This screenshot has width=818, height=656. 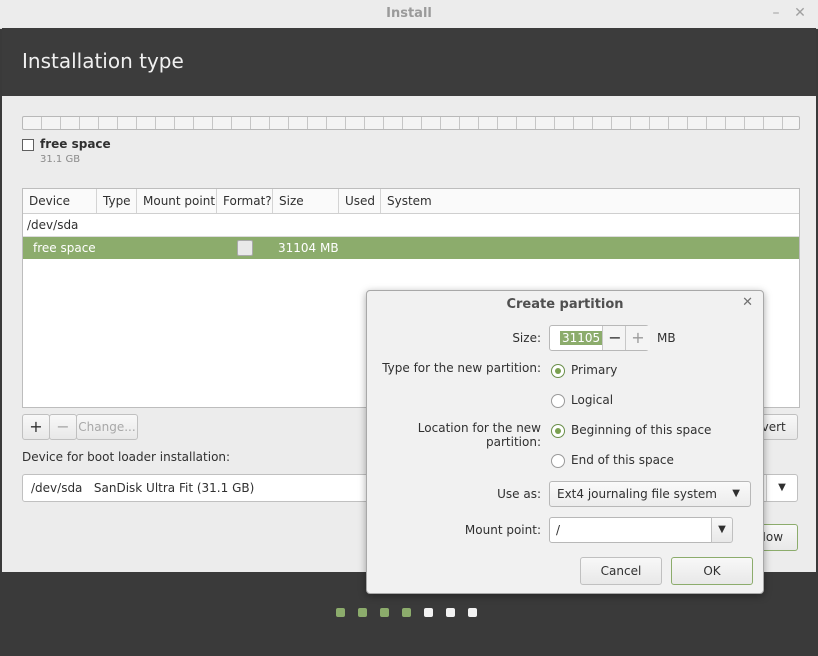 I want to click on bootloader-device-name: SanDisk Ultra Fit (31.1 GB), so click(x=174, y=488).